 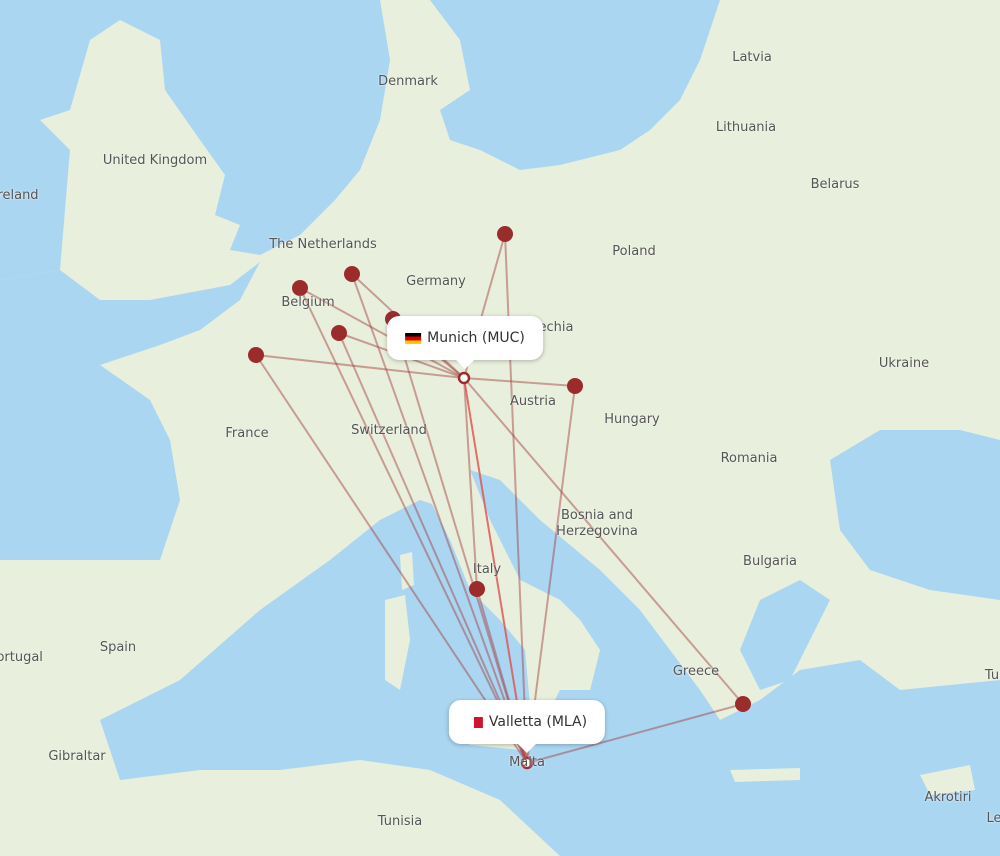 What do you see at coordinates (487, 569) in the screenshot?
I see `country-label: Italy` at bounding box center [487, 569].